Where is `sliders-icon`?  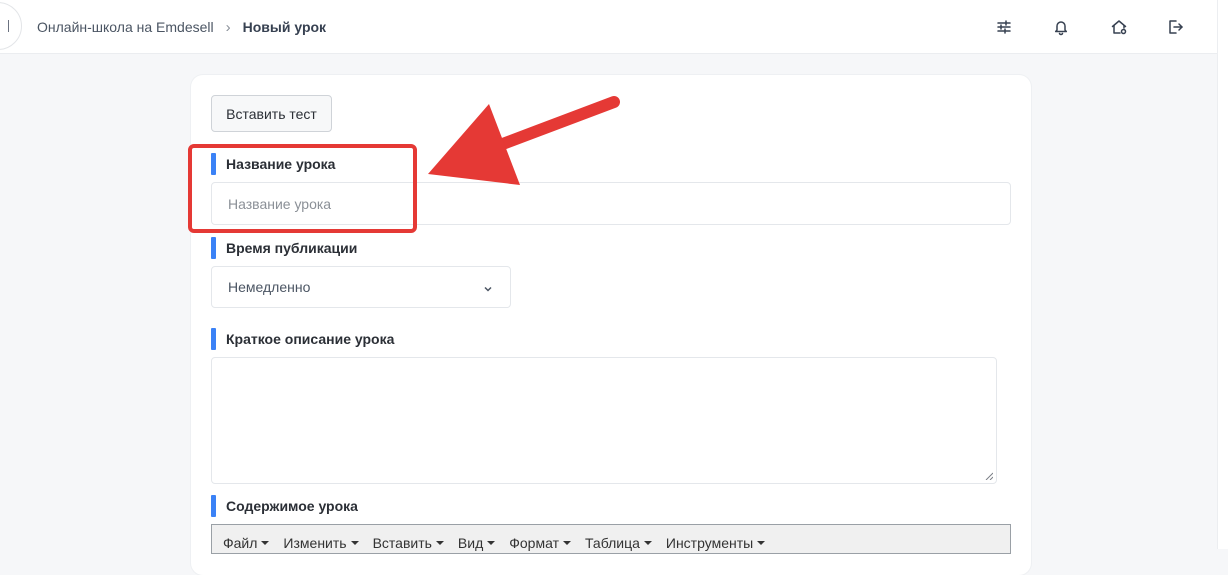
sliders-icon is located at coordinates (1004, 27).